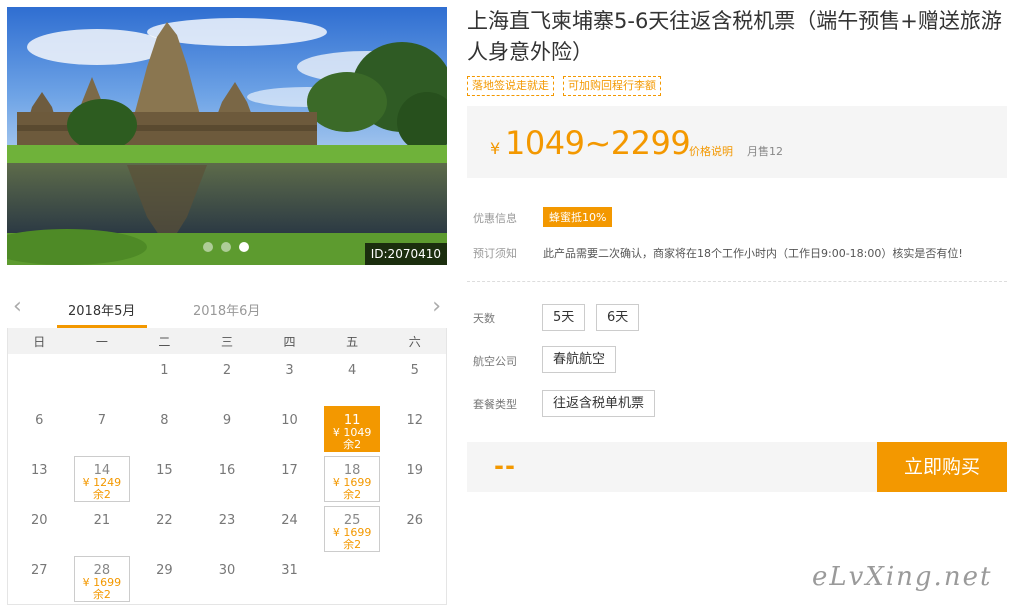  Describe the element at coordinates (711, 151) in the screenshot. I see `price-explain-link: 价格说明` at that location.